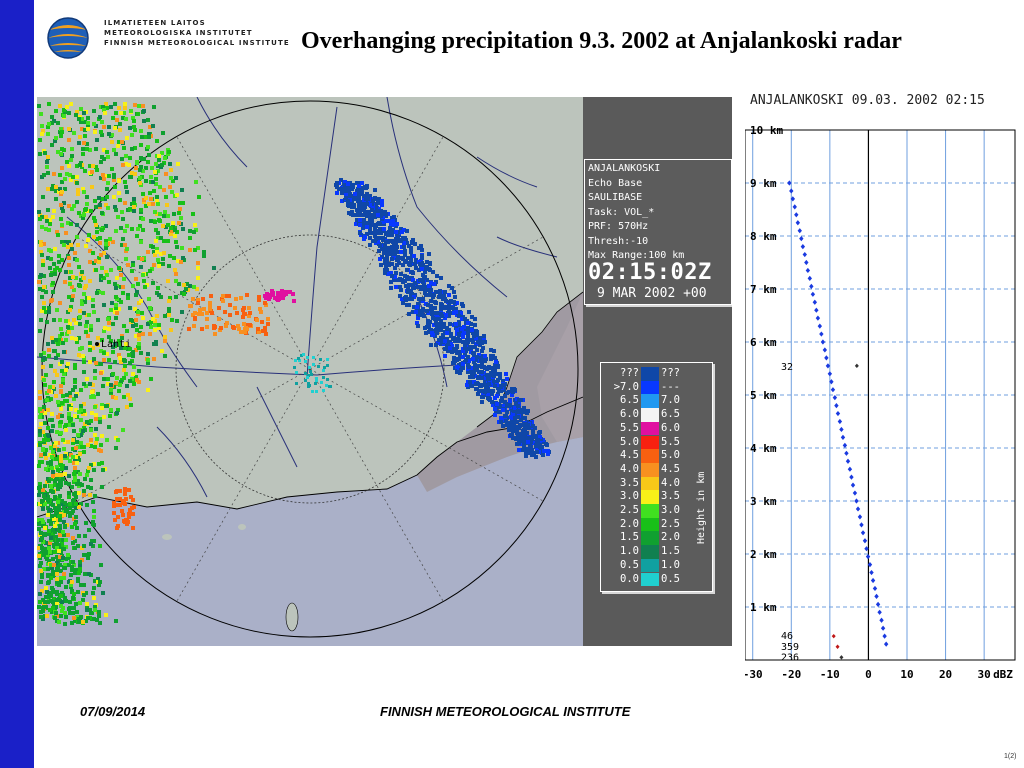 The height and width of the screenshot is (768, 1024). I want to click on profile-y-tick-label: 8 km, so click(763, 236).